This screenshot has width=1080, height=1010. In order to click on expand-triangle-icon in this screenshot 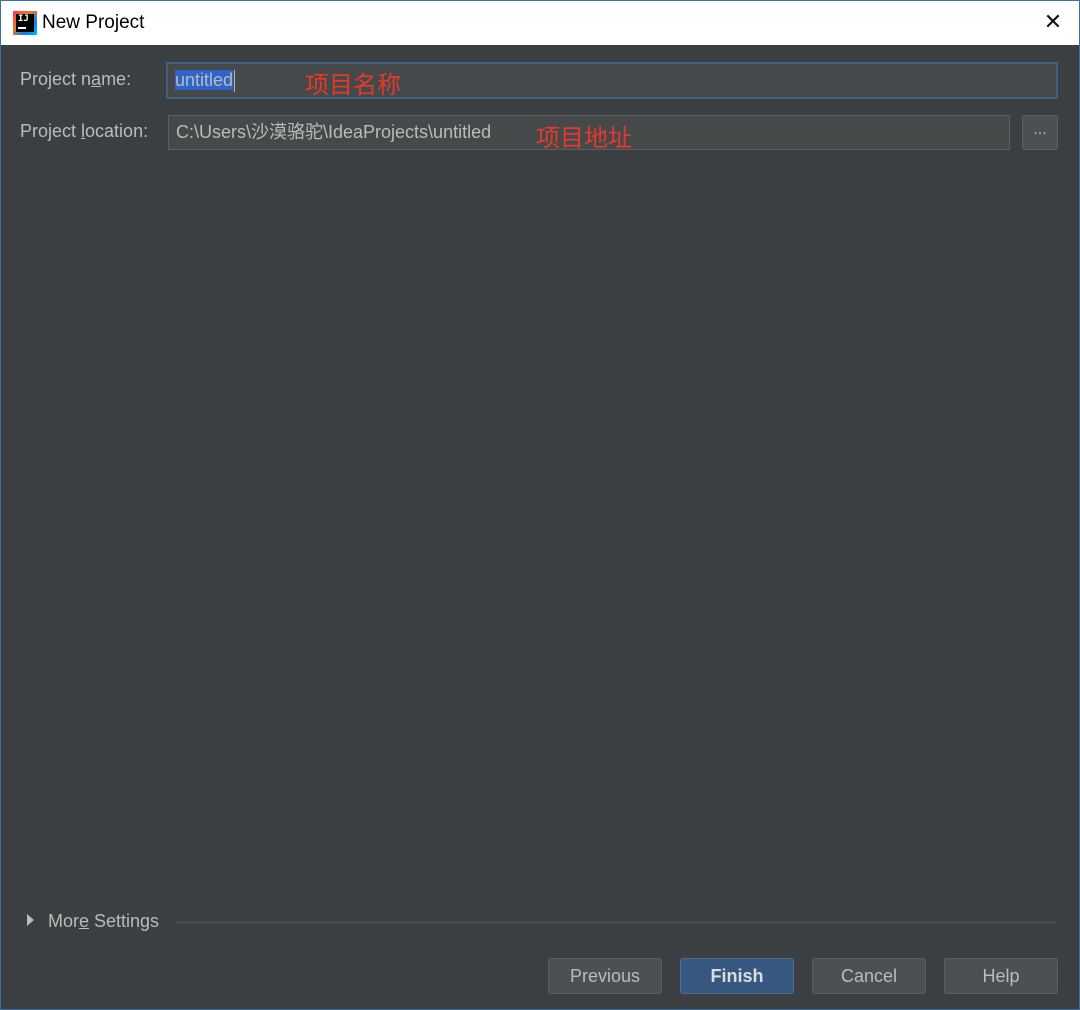, I will do `click(30, 920)`.